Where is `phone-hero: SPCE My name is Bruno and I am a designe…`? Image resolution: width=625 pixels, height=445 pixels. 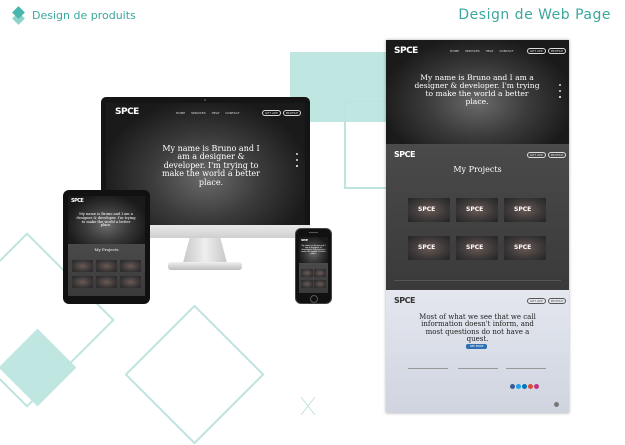
phone-hero: SPCE My name is Bruno and I am a designe… is located at coordinates (313, 250).